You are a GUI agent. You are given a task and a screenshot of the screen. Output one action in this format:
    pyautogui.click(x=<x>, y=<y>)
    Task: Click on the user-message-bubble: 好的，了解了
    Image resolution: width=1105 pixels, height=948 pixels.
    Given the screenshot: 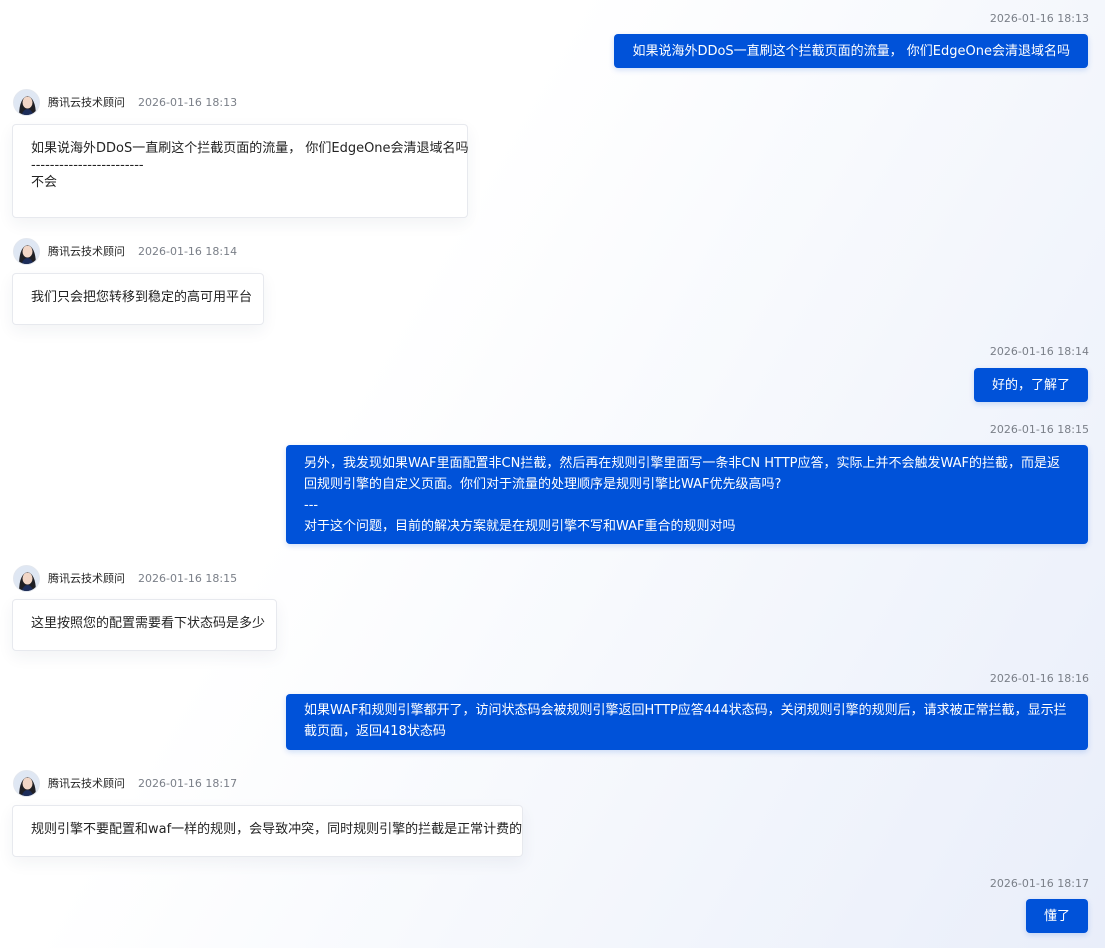 What is the action you would take?
    pyautogui.click(x=1030, y=385)
    